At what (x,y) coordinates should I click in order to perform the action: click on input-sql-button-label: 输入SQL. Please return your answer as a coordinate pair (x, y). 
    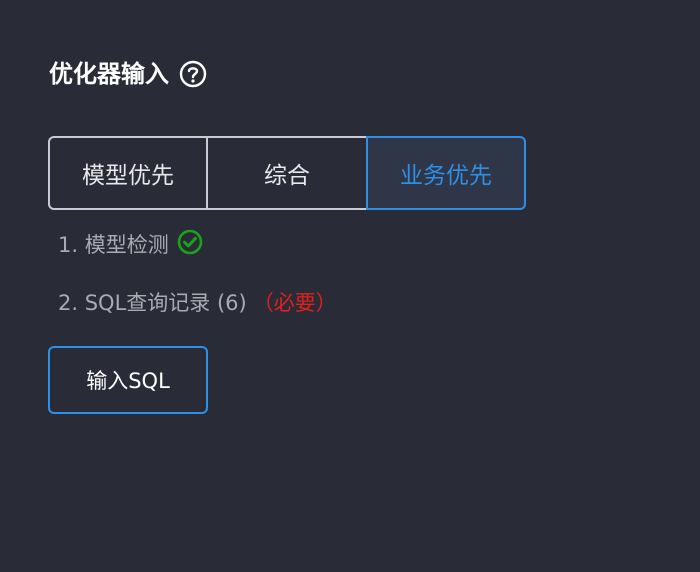
    Looking at the image, I should click on (128, 381).